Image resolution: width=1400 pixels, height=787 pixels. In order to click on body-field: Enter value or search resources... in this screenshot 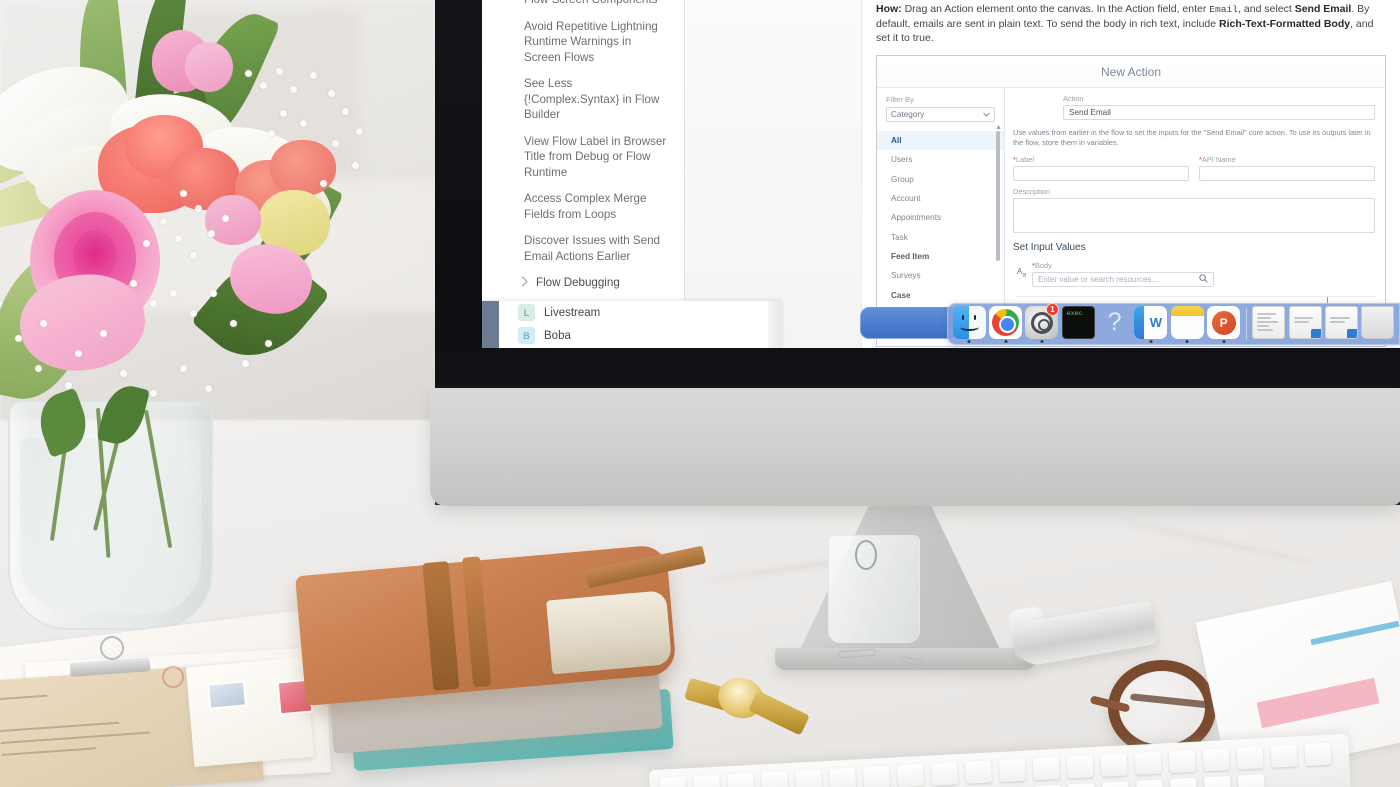, I will do `click(1123, 279)`.